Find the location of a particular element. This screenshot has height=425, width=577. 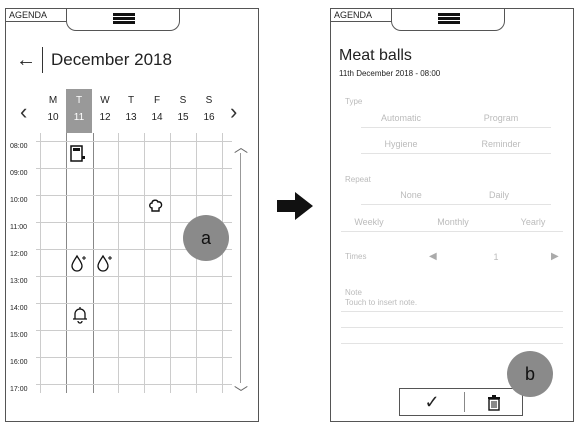

scroll-down-chevron-icon: ﹀ is located at coordinates (241, 393).